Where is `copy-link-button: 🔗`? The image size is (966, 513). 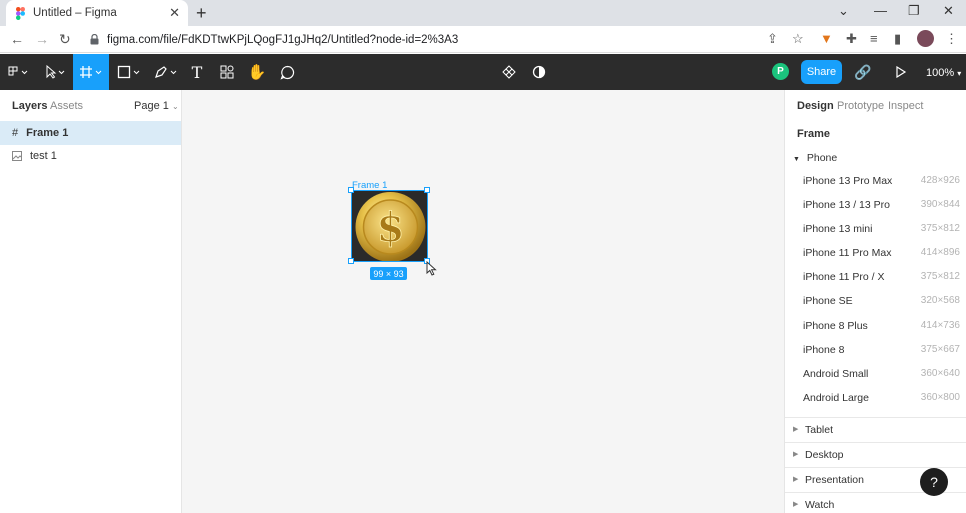 copy-link-button: 🔗 is located at coordinates (863, 72).